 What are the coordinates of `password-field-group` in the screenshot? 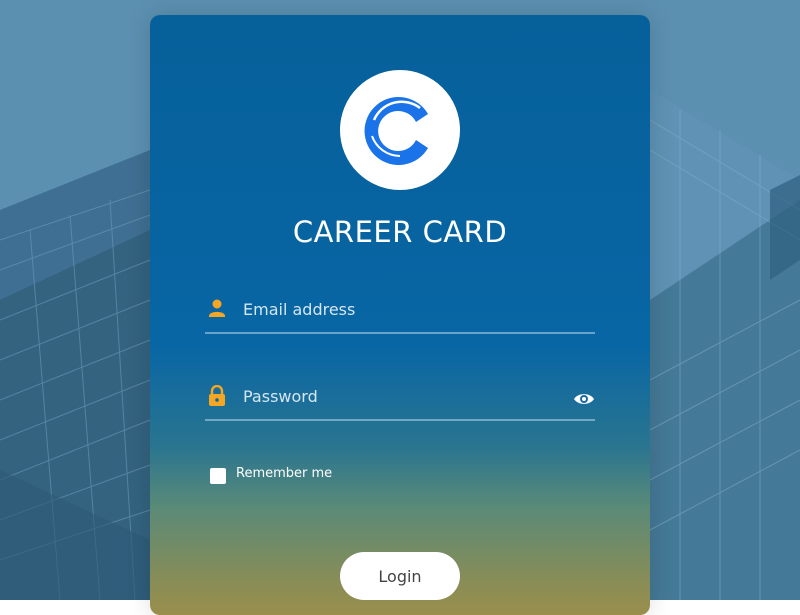 It's located at (400, 398).